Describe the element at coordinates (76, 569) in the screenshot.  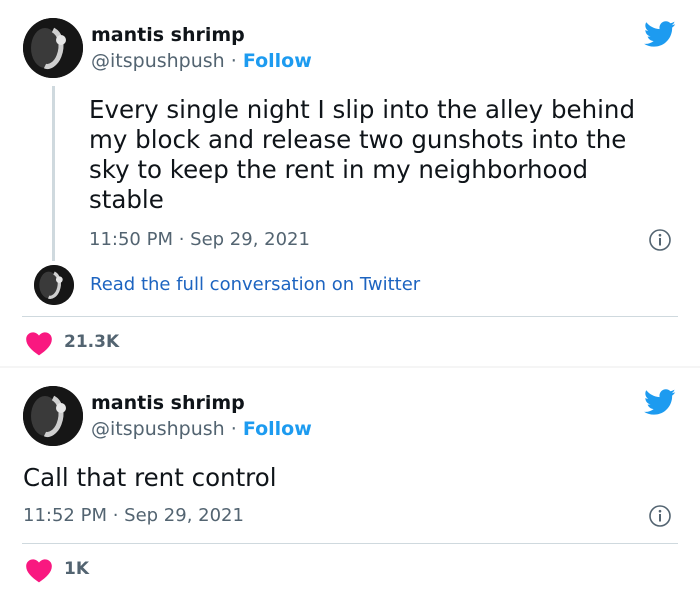
I see `like-count: 1K` at that location.